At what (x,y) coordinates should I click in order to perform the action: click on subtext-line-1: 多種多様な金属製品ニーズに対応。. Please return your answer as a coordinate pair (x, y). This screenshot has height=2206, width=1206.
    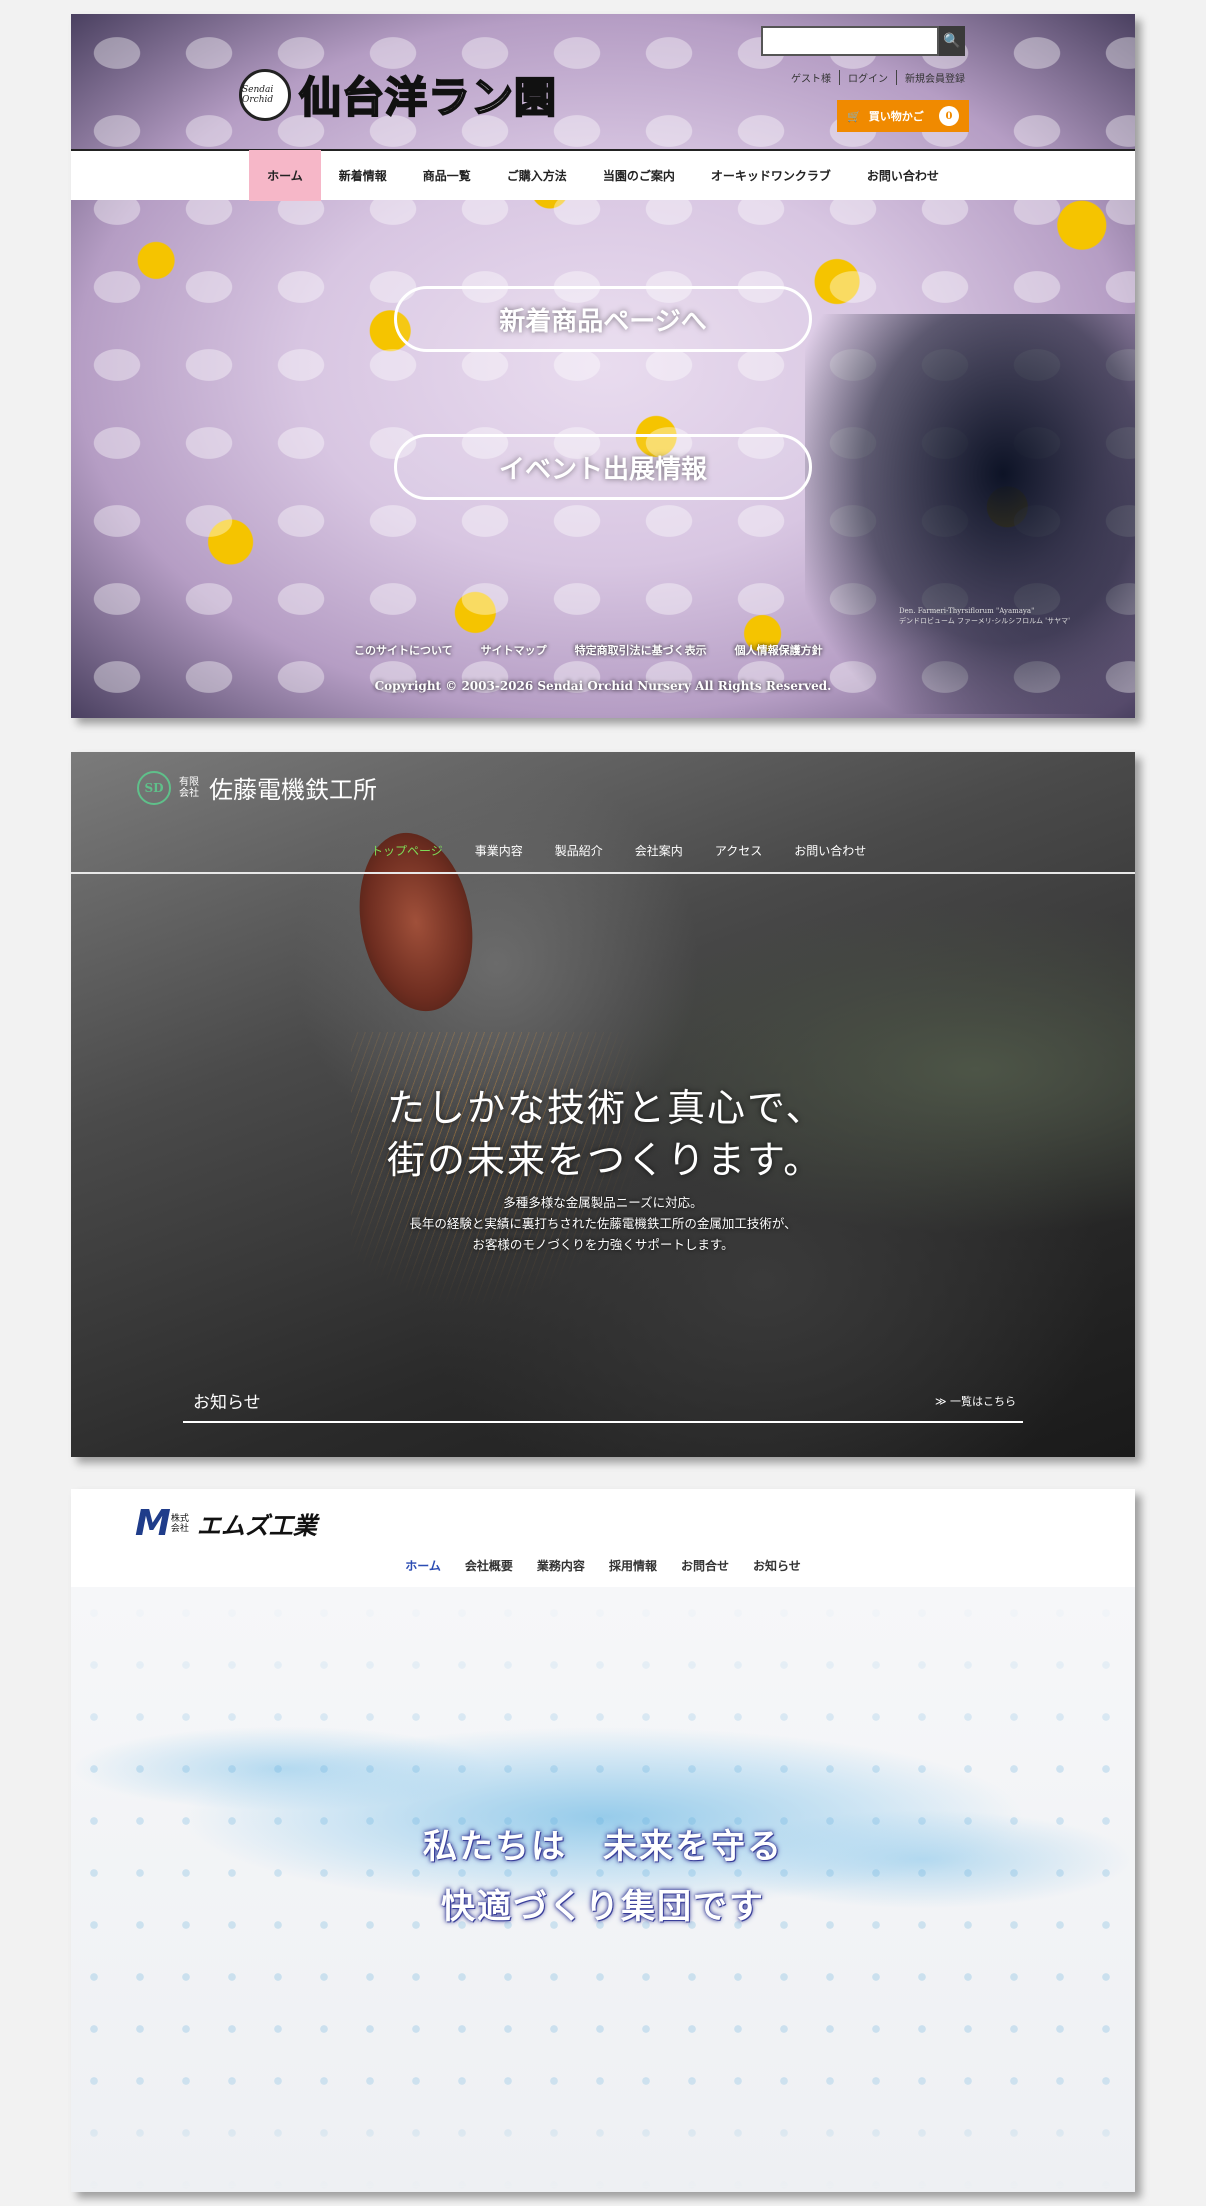
    Looking at the image, I should click on (603, 1202).